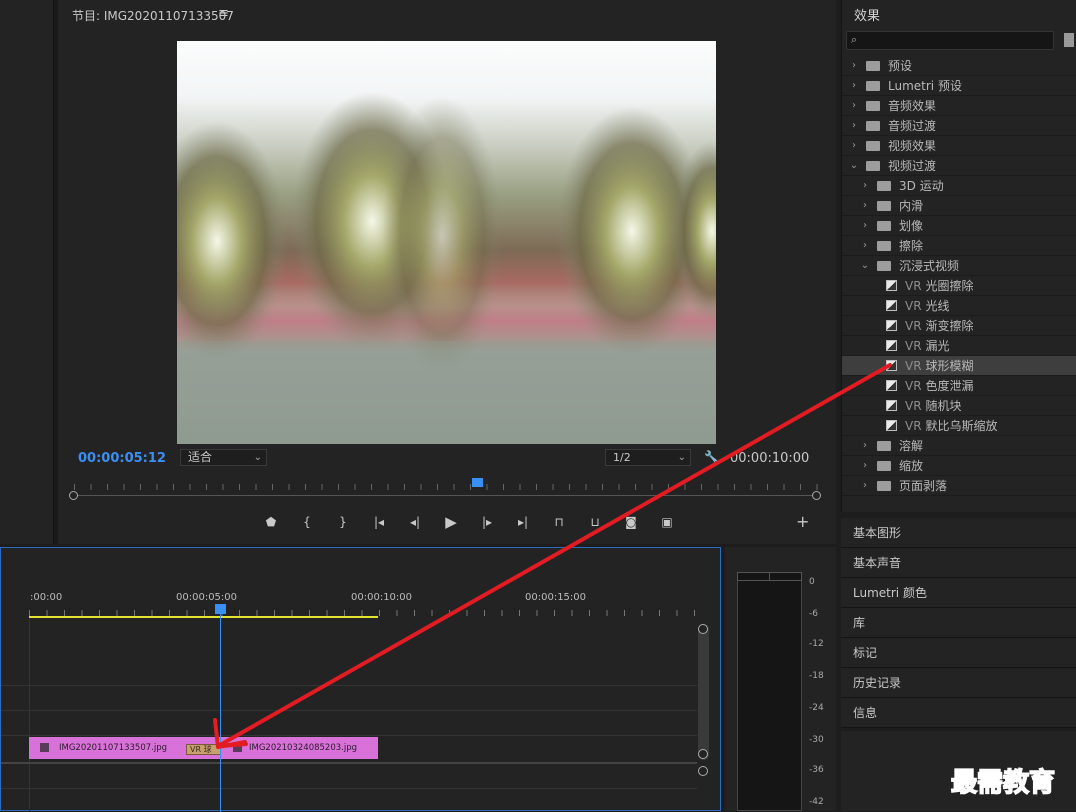 The width and height of the screenshot is (1076, 812). What do you see at coordinates (959, 106) in the screenshot?
I see `effects-tree-item: › 音频效果` at bounding box center [959, 106].